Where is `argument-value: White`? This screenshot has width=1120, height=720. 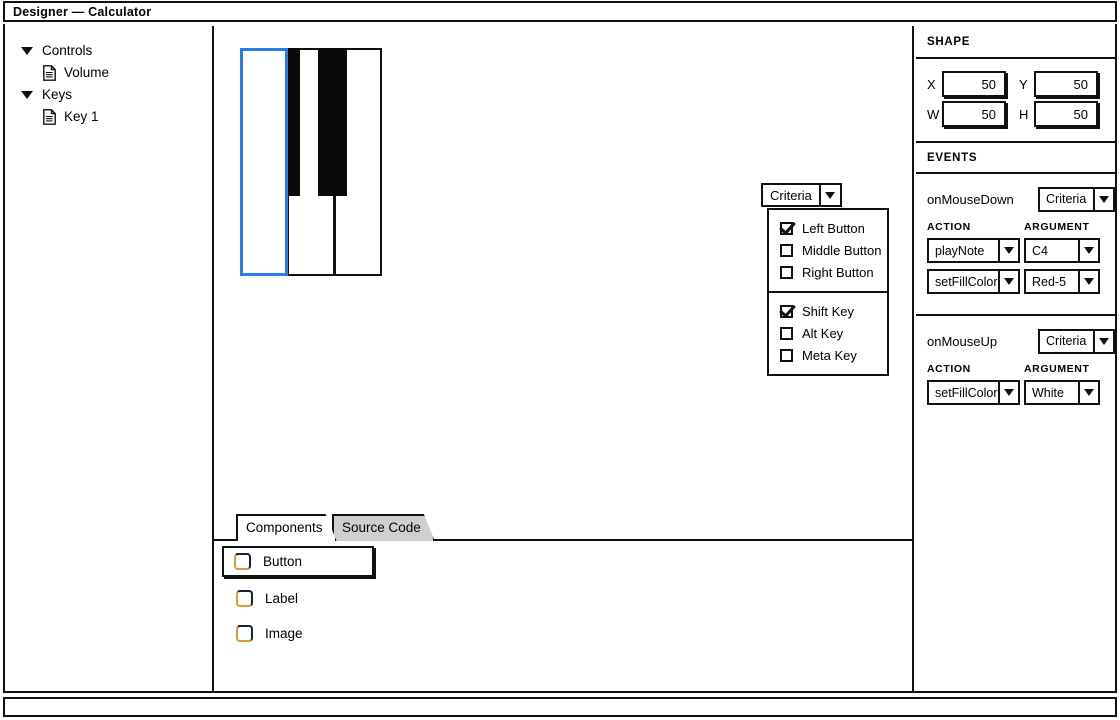 argument-value: White is located at coordinates (1052, 392).